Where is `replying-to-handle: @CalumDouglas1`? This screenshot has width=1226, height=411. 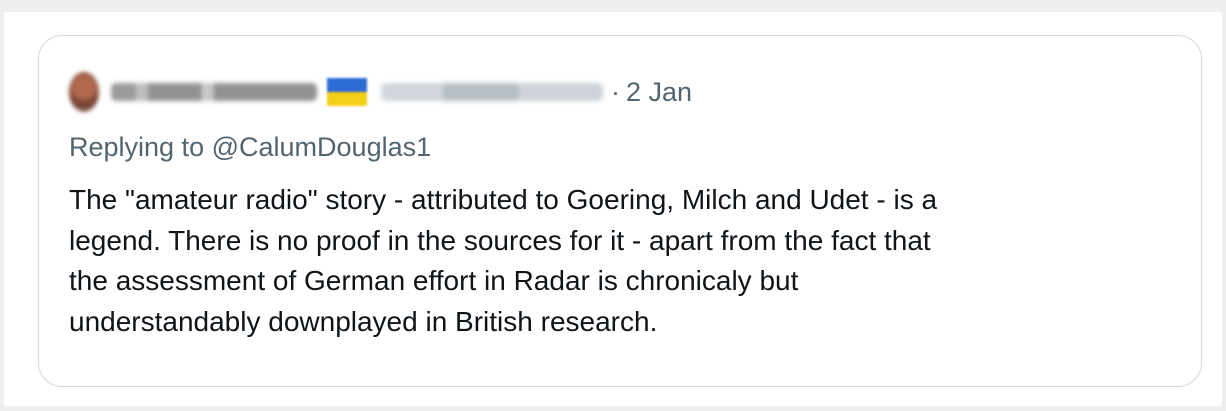
replying-to-handle: @CalumDouglas1 is located at coordinates (322, 147).